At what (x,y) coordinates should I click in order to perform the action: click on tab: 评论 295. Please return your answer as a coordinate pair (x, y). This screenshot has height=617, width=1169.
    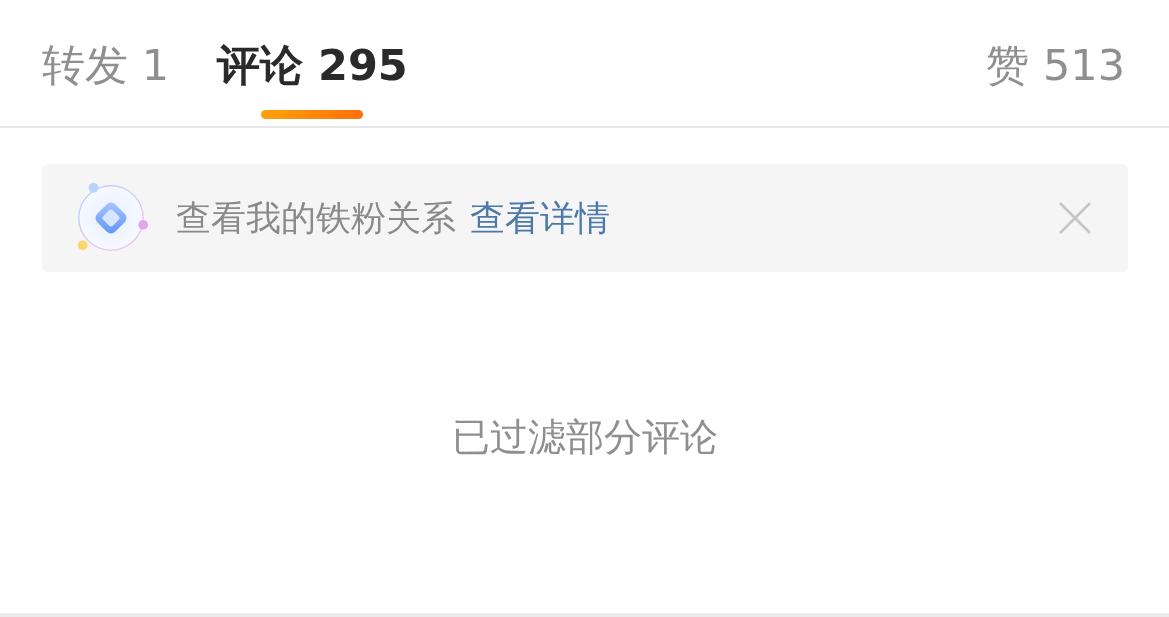
    Looking at the image, I should click on (312, 63).